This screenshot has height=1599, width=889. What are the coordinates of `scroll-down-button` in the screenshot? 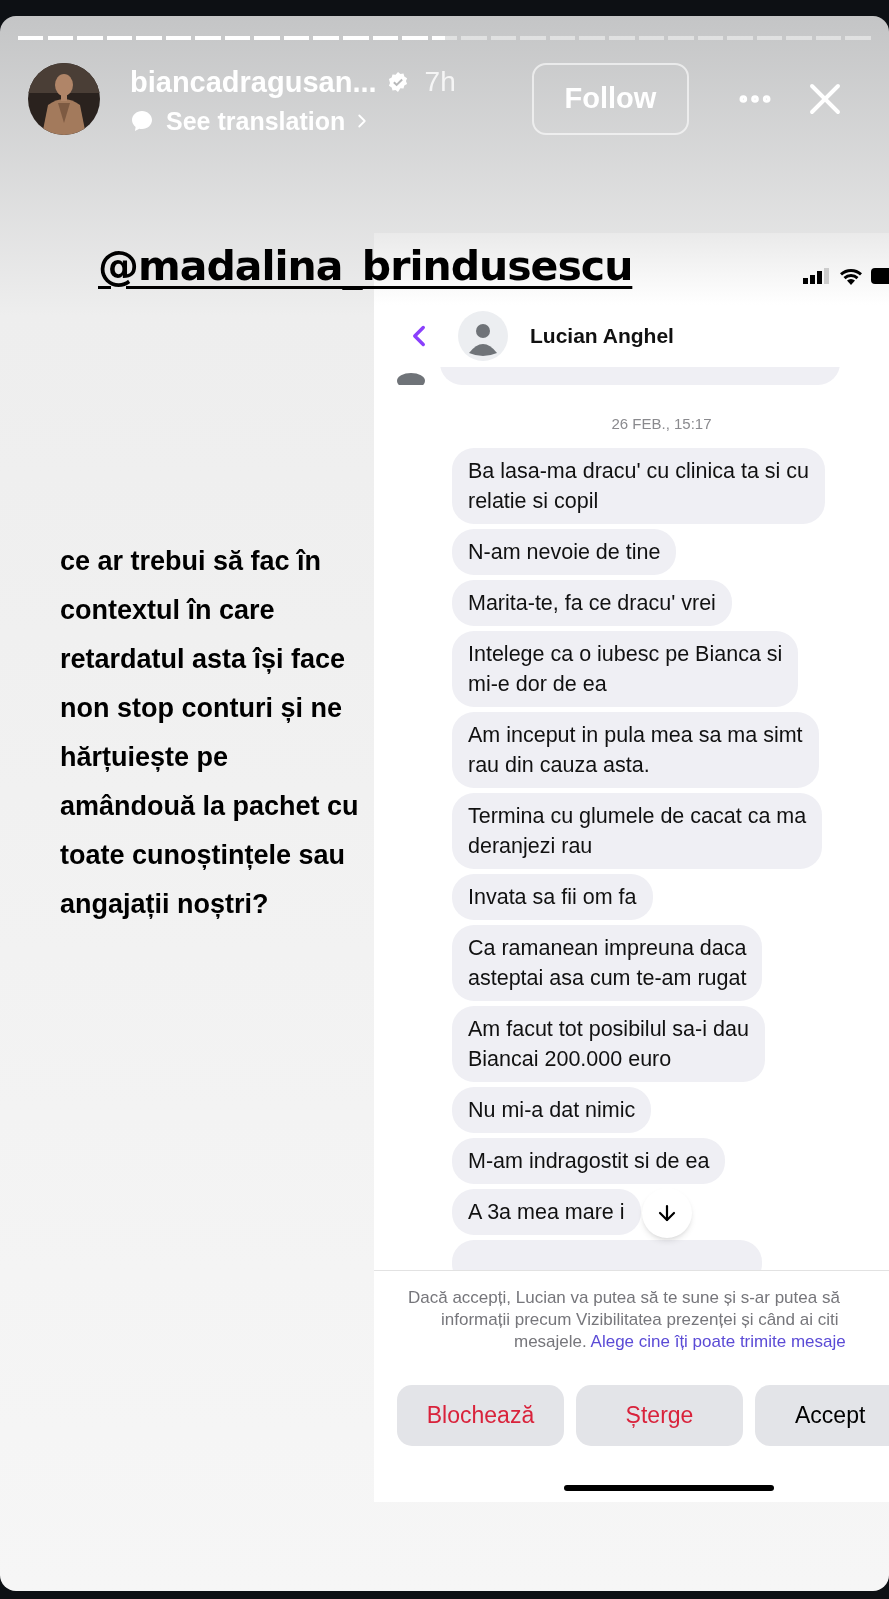 It's located at (667, 1212).